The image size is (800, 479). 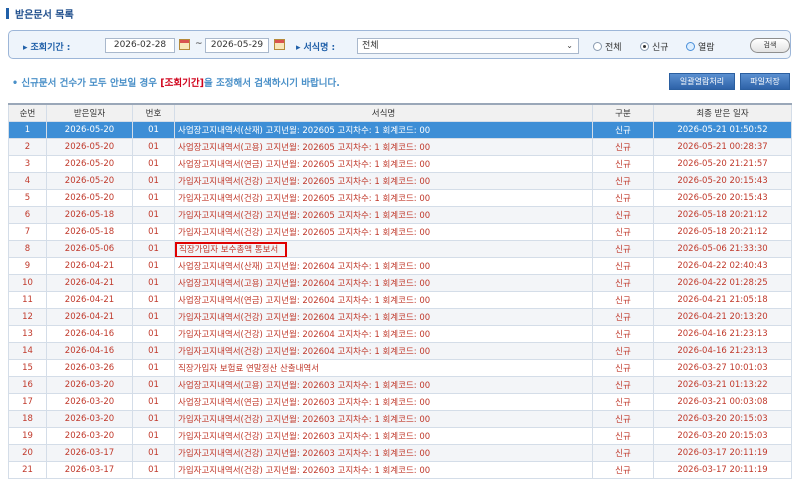 I want to click on radio-all: 전체, so click(x=607, y=46).